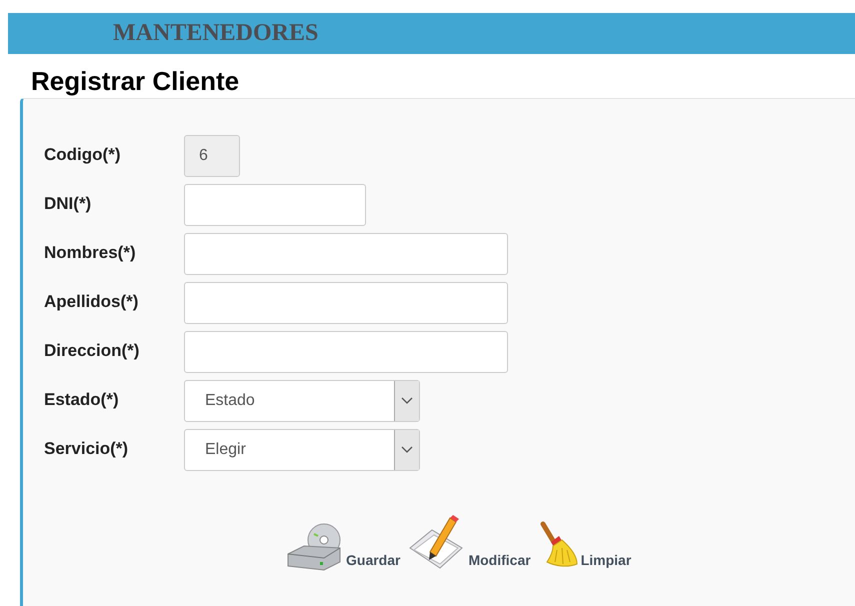 This screenshot has width=855, height=606. Describe the element at coordinates (90, 252) in the screenshot. I see `field-label: Nombres(*)` at that location.